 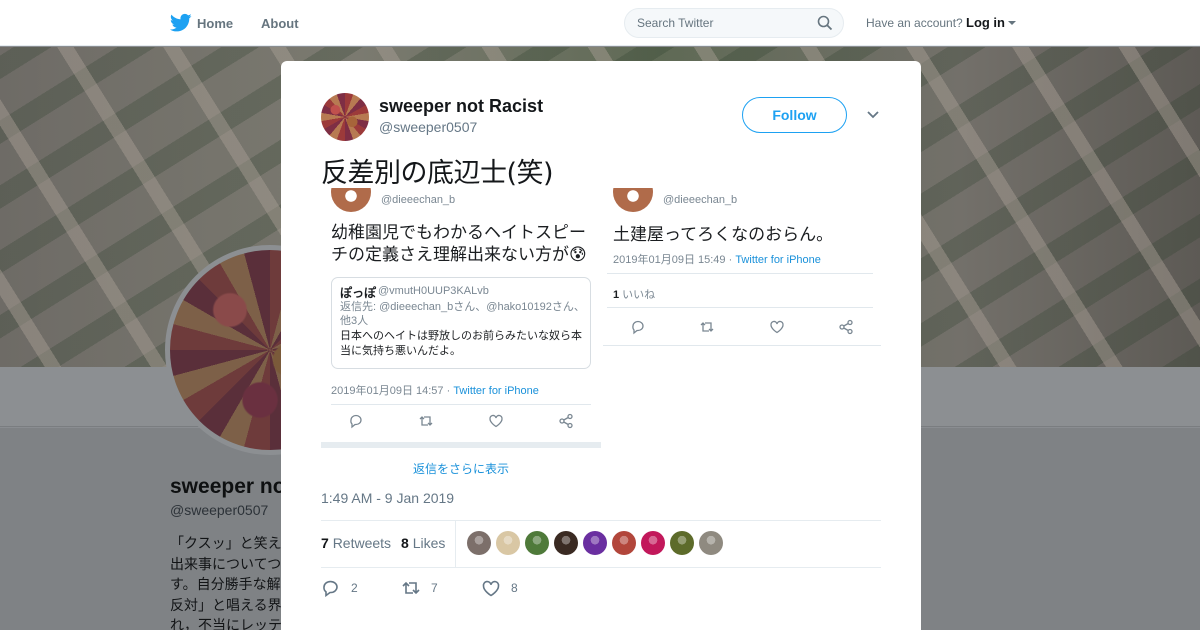 What do you see at coordinates (723, 235) in the screenshot?
I see `embedded-tweet-text: 土建屋ってろくなのおらん。` at bounding box center [723, 235].